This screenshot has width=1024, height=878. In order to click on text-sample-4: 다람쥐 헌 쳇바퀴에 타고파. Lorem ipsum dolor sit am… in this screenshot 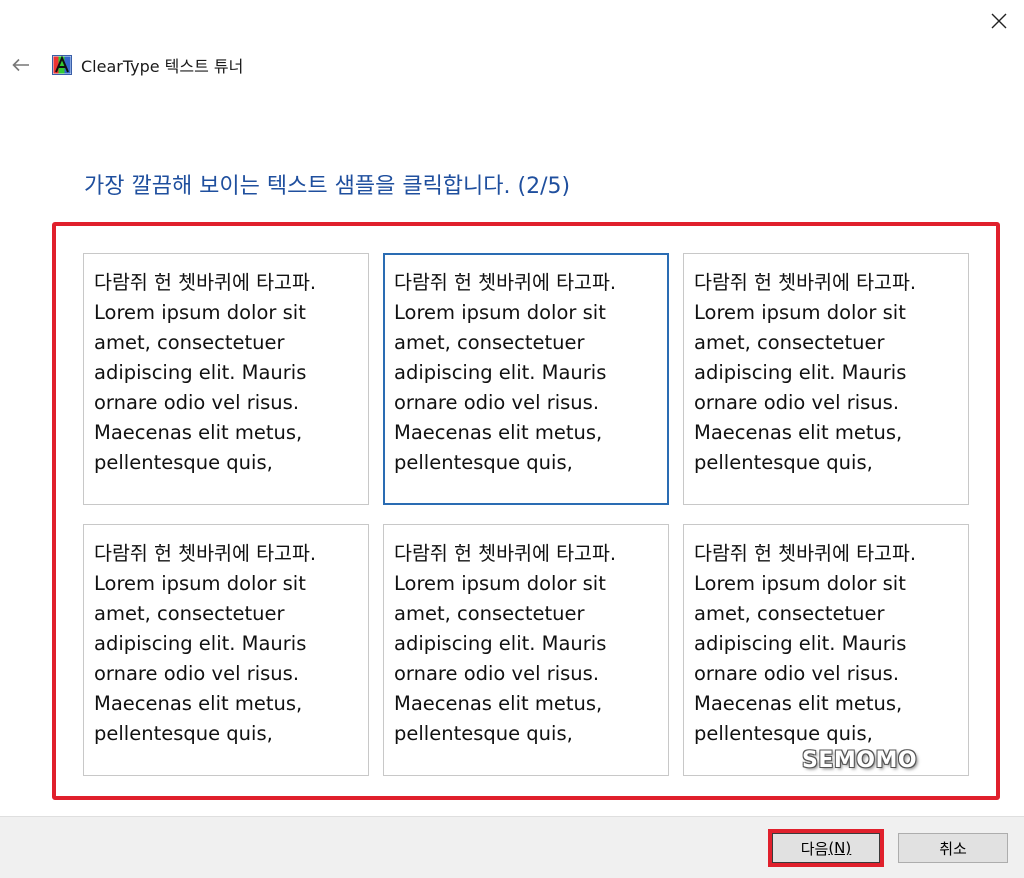, I will do `click(226, 650)`.